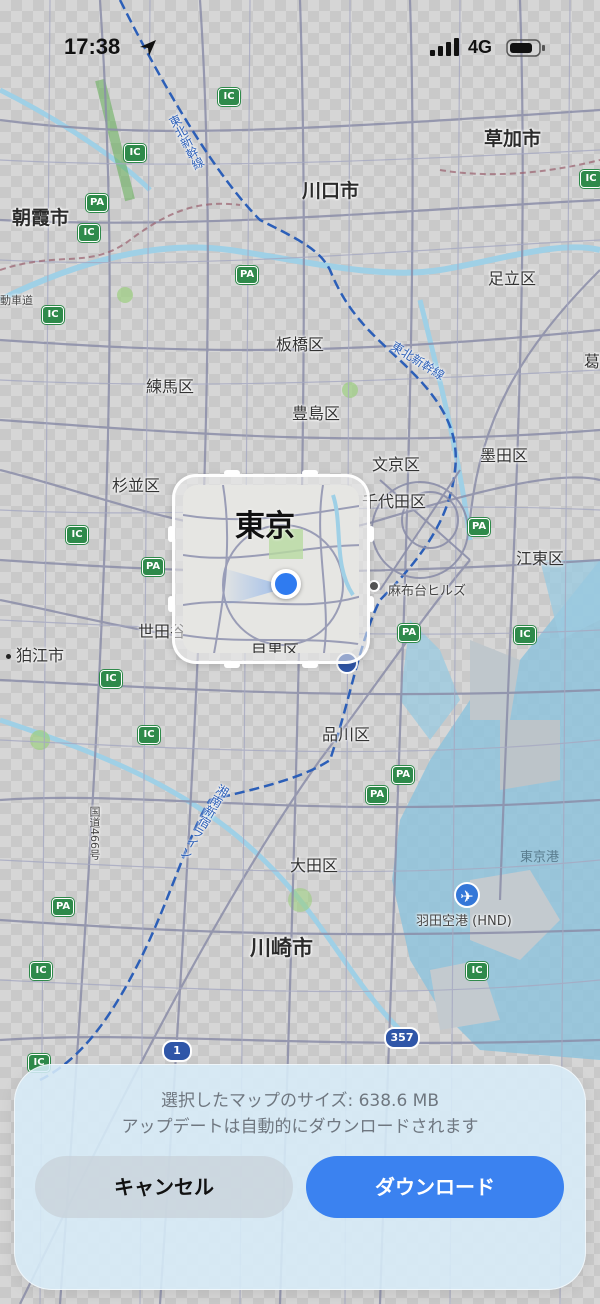  I want to click on selected-map-preview: 東京 目黒区, so click(271, 569).